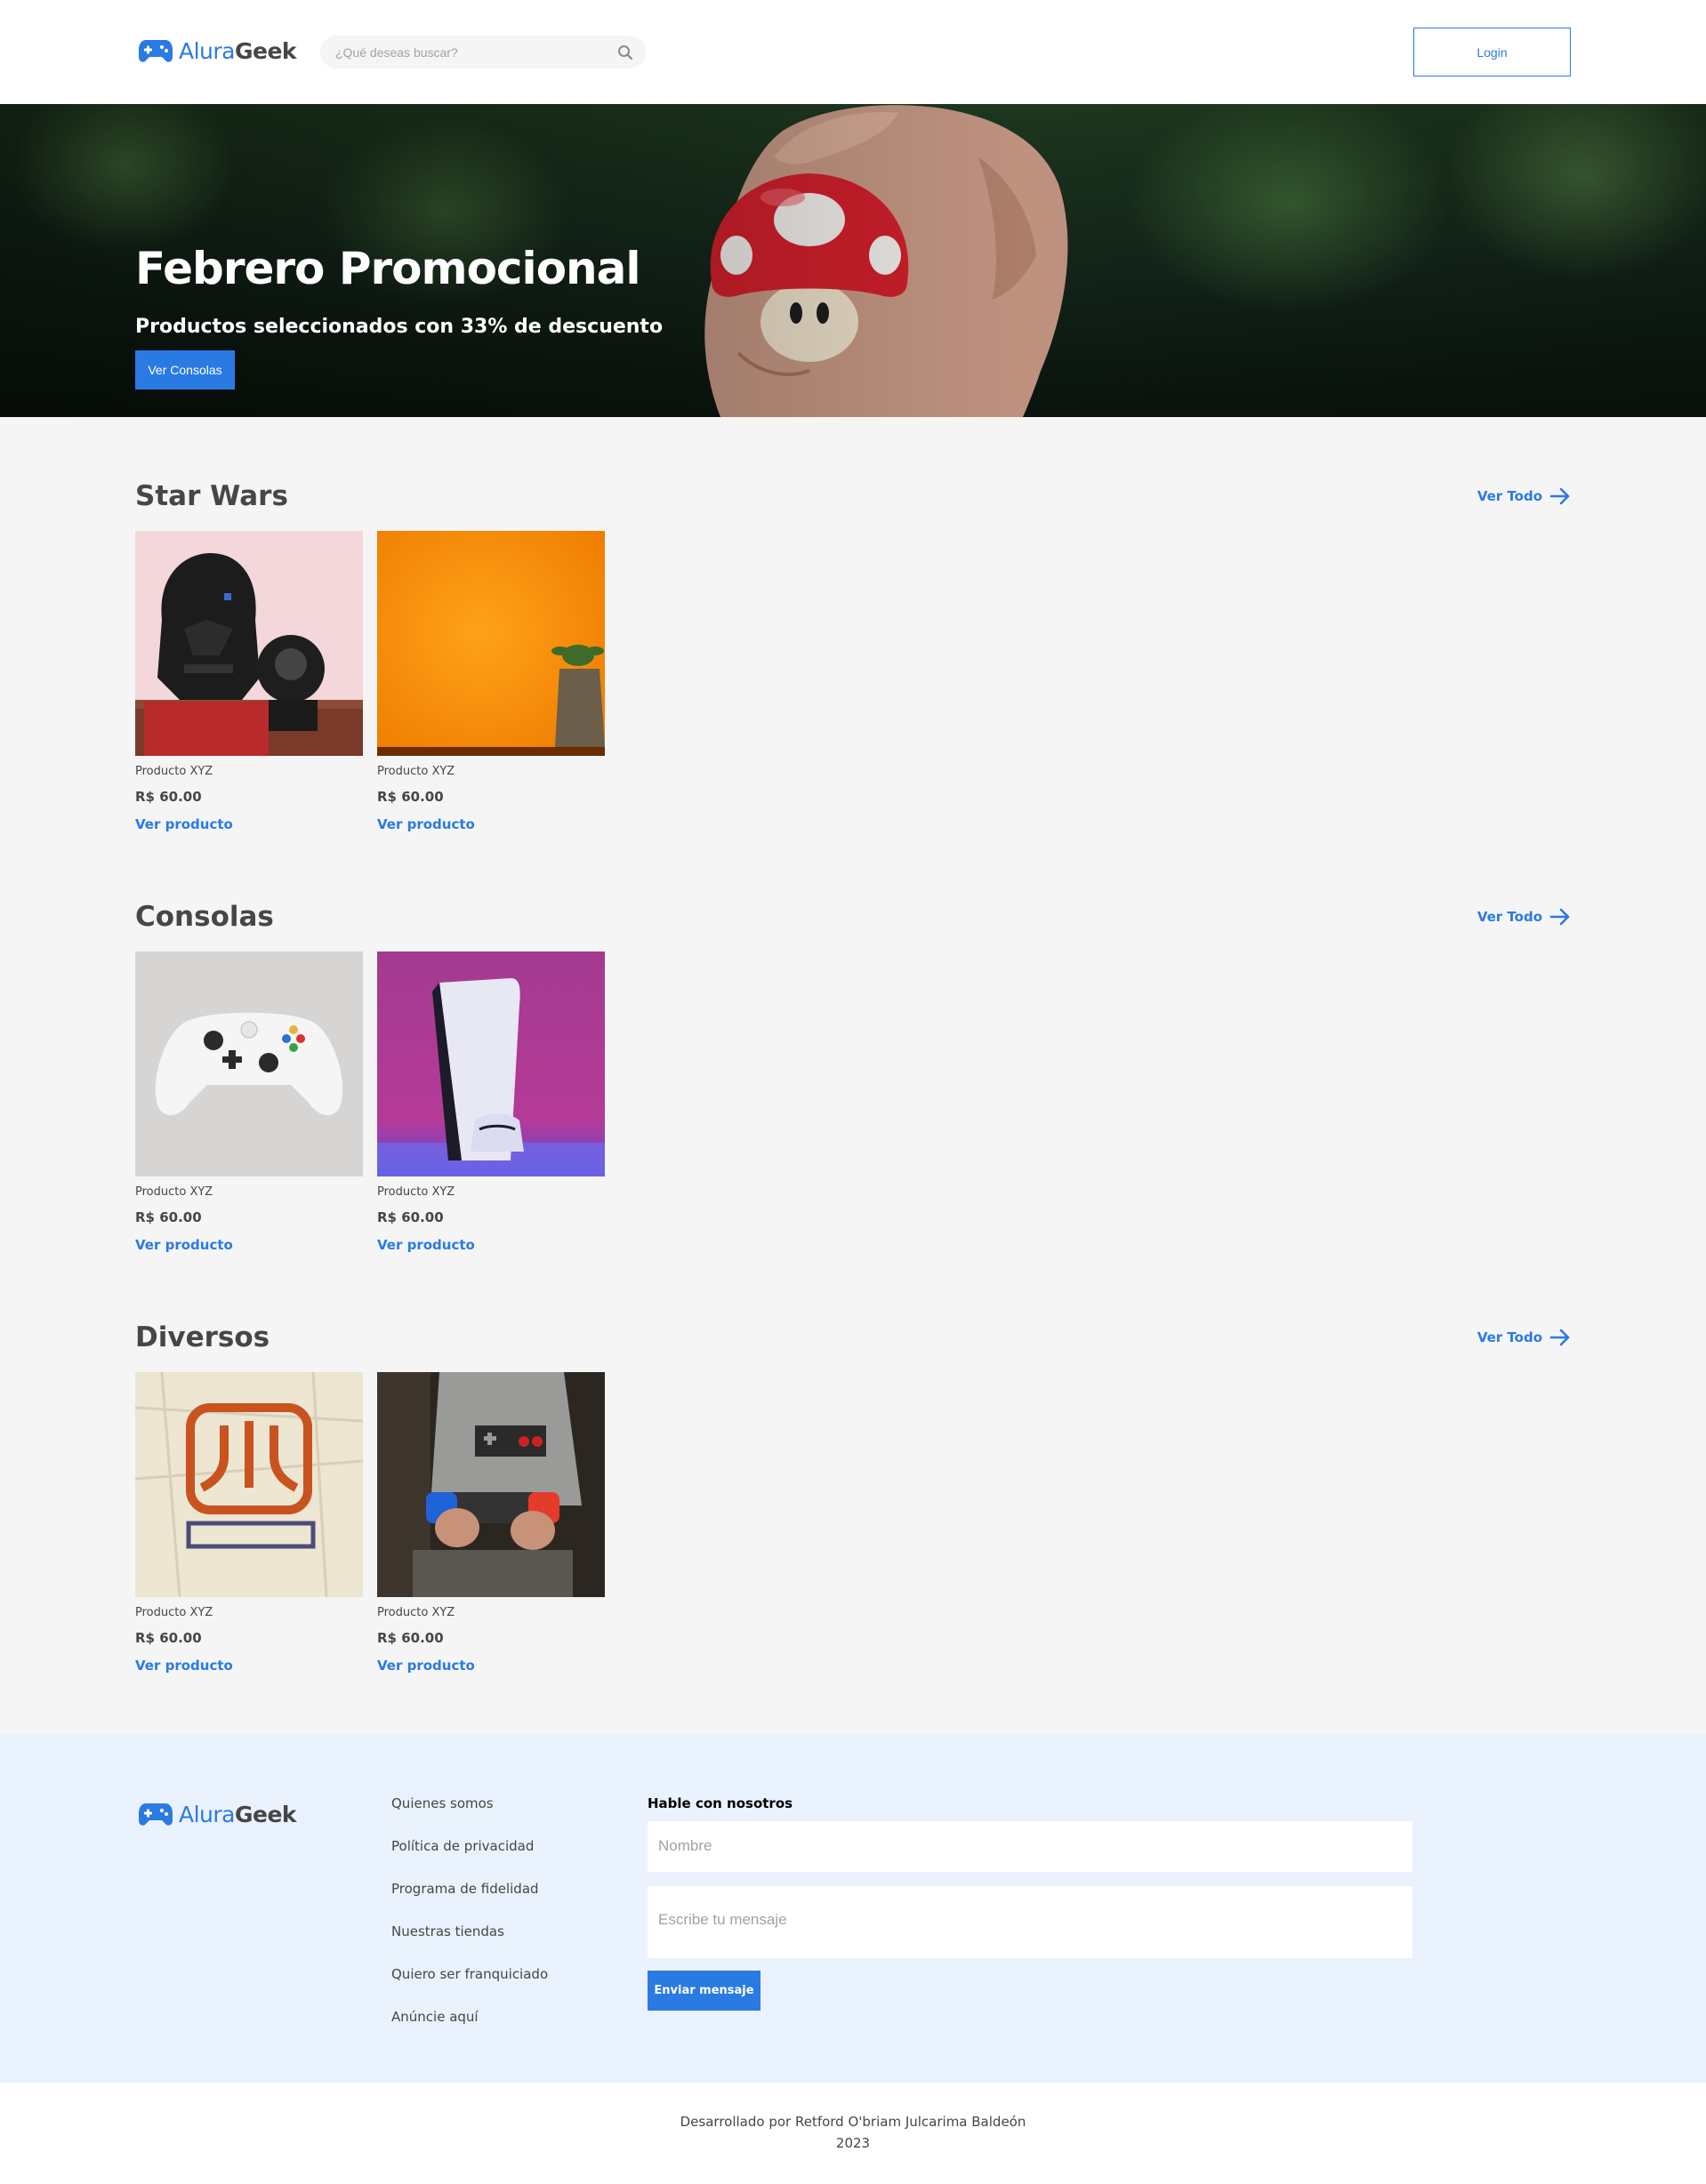 The height and width of the screenshot is (2184, 1706). Describe the element at coordinates (388, 268) in the screenshot. I see `hero-title: Febrero Promocional` at that location.